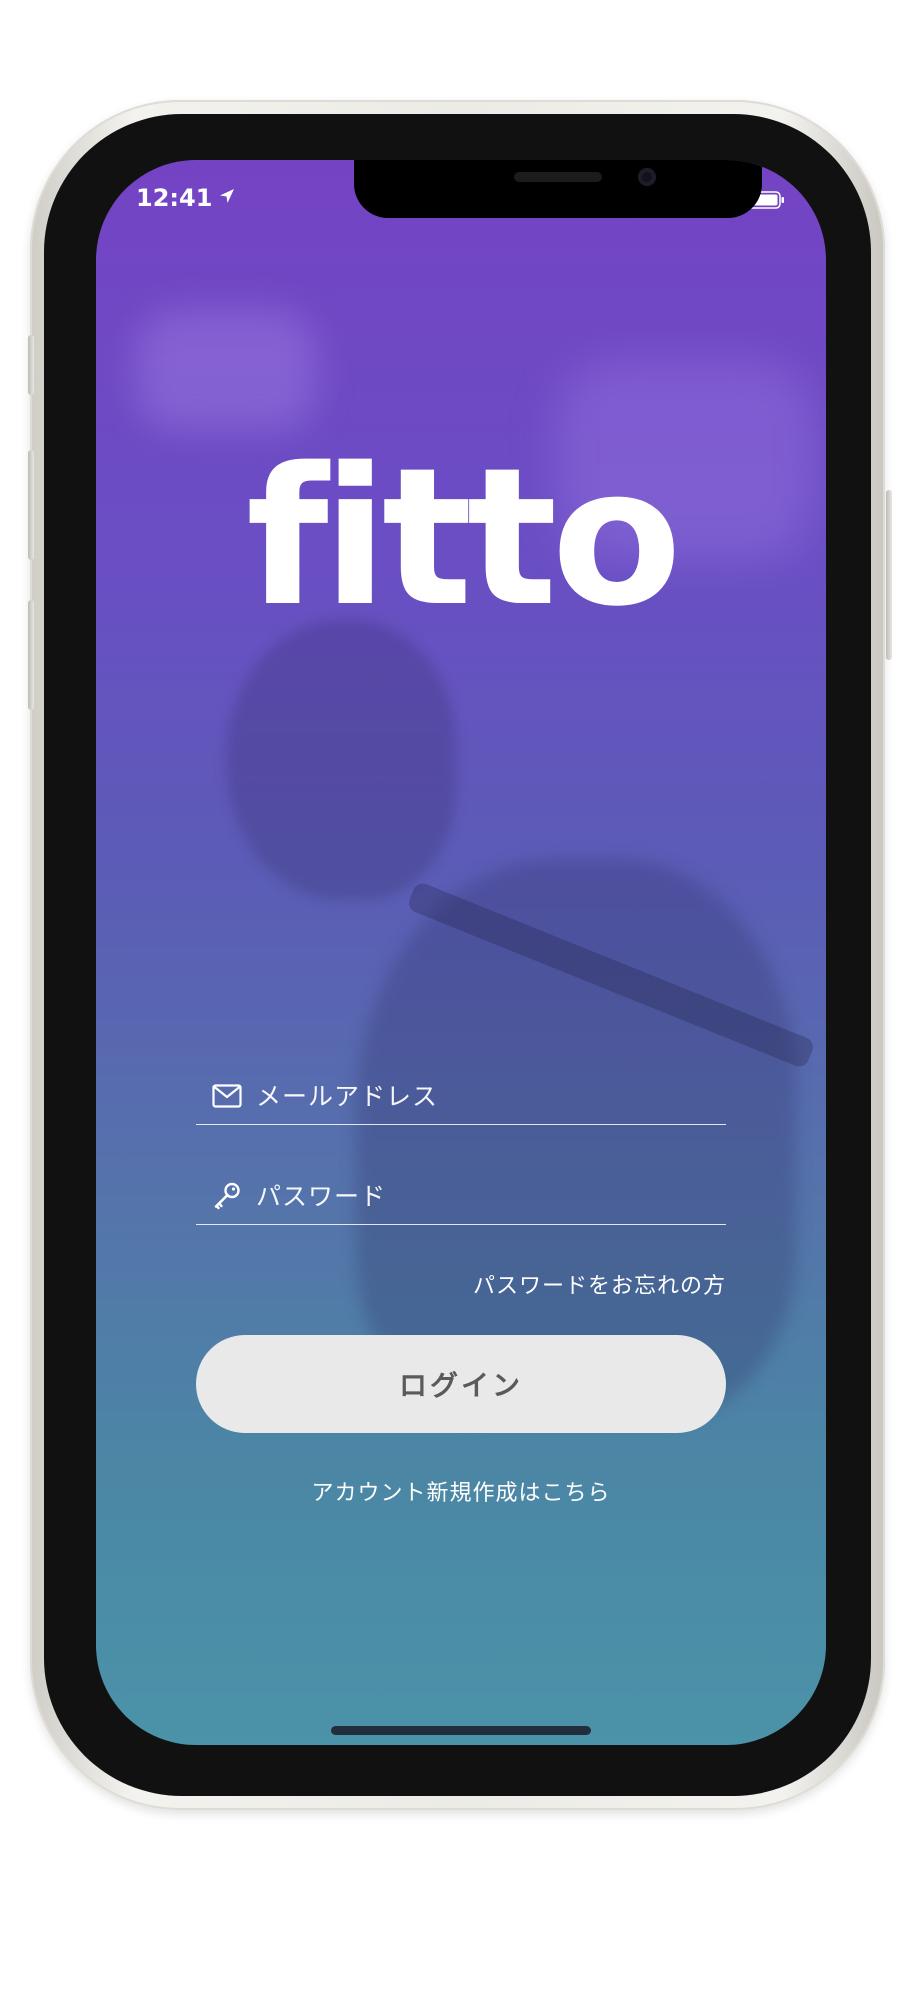  I want to click on location-arrow-icon, so click(227, 198).